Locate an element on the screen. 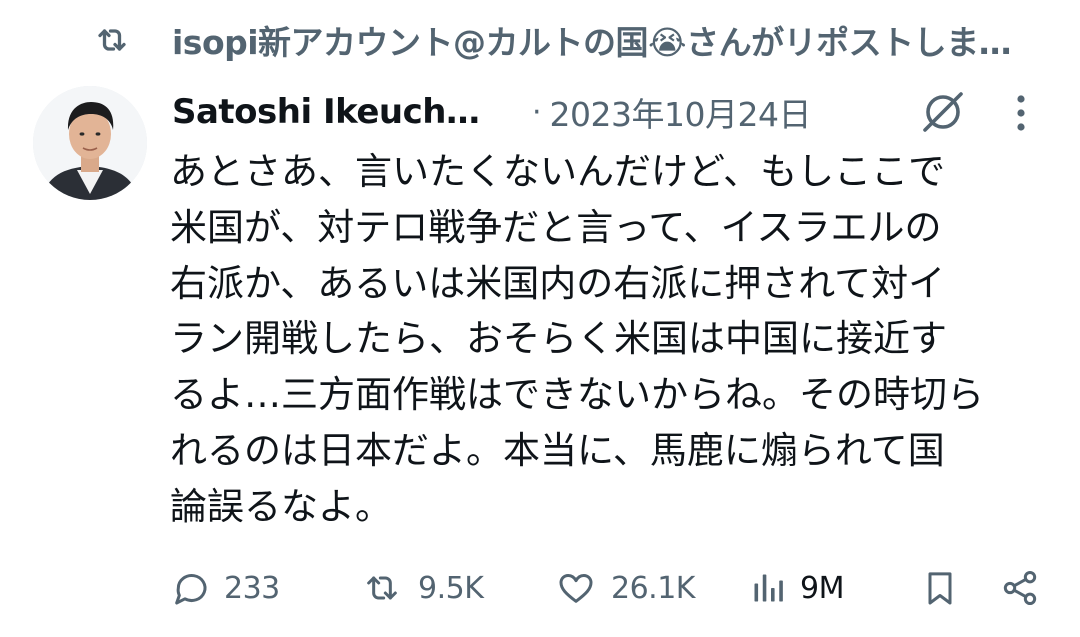  views-icon is located at coordinates (768, 588).